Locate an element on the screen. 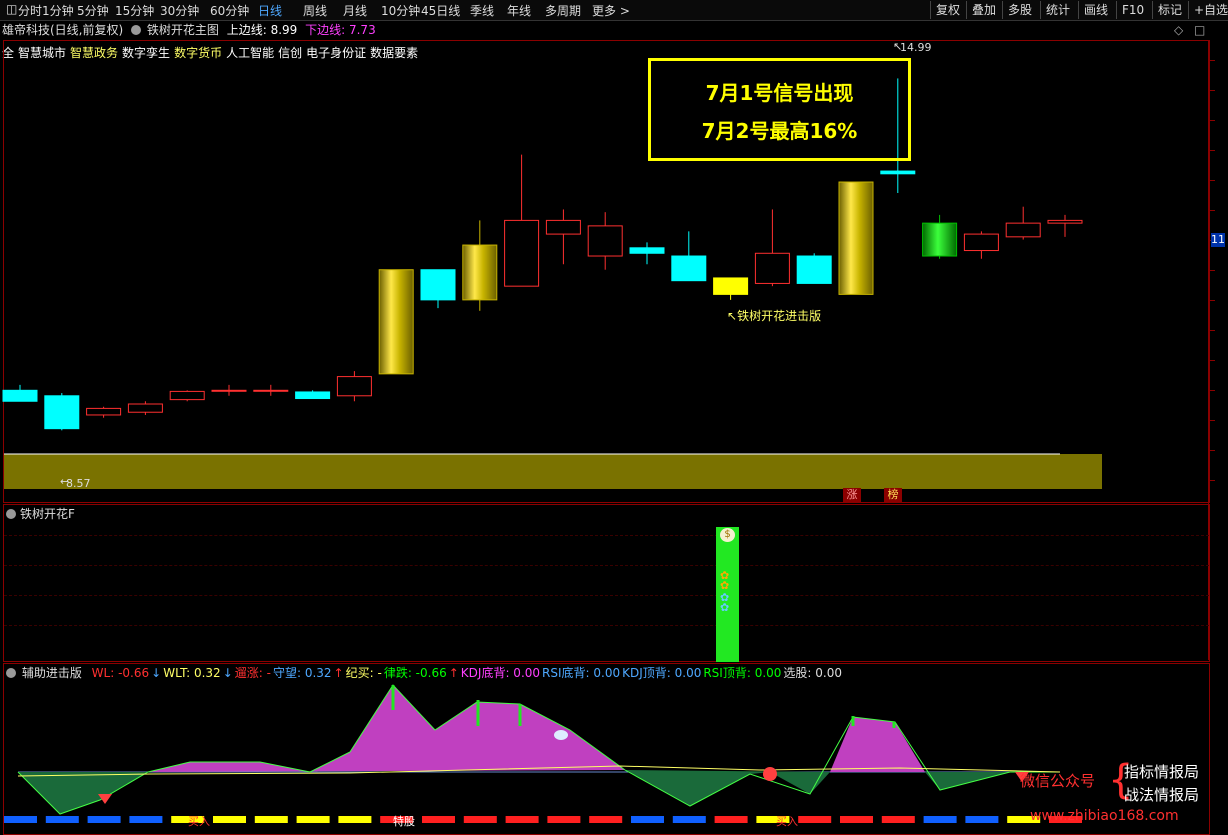 The height and width of the screenshot is (835, 1228). legend-item: WL: -0.66 is located at coordinates (120, 673).